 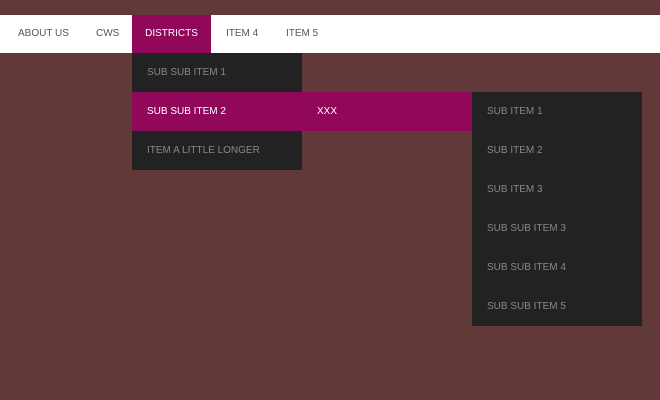 I want to click on sub-sub-item-2-submenu: XXX, so click(x=387, y=111).